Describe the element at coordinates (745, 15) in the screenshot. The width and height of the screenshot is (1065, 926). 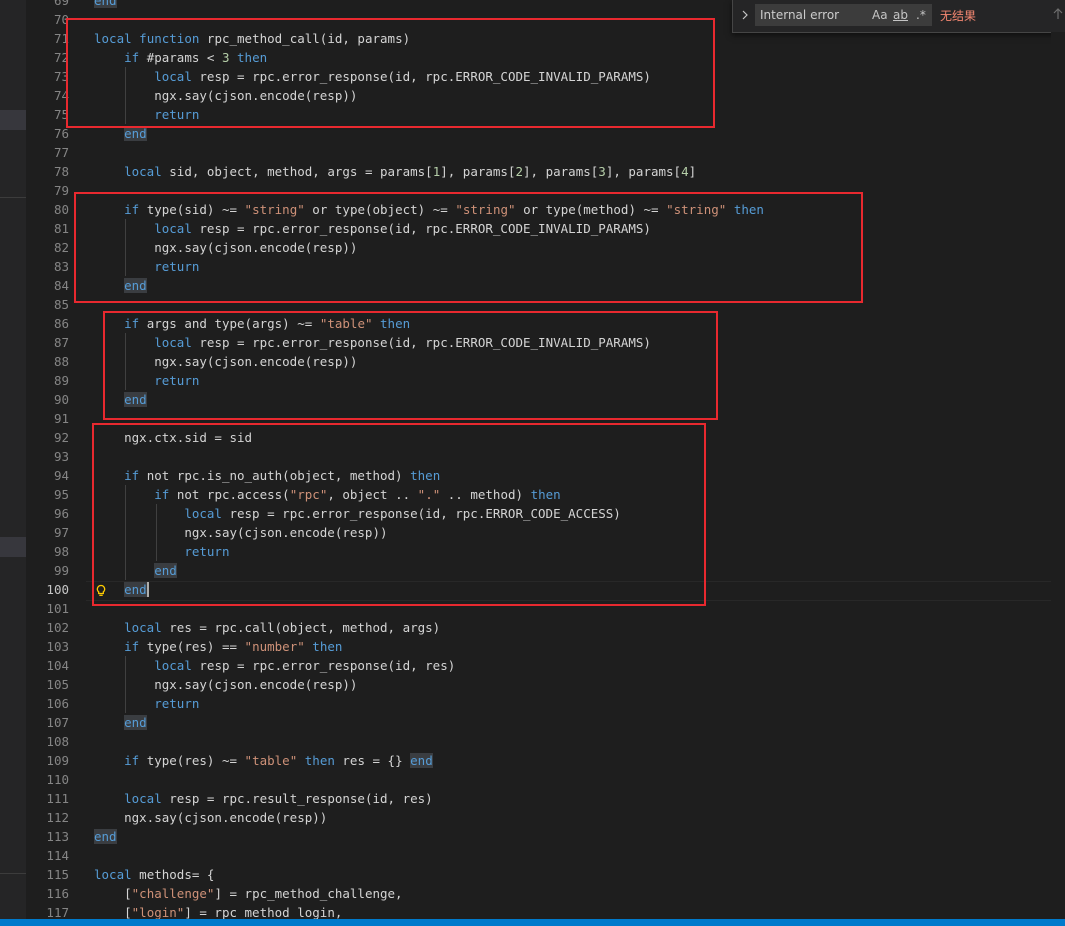
I see `chevron-right-icon` at that location.